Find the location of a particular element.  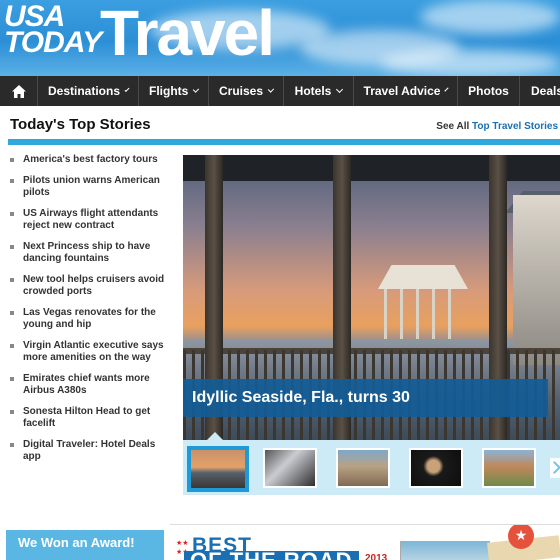

award-banner: We Won an Award! is located at coordinates (85, 545).